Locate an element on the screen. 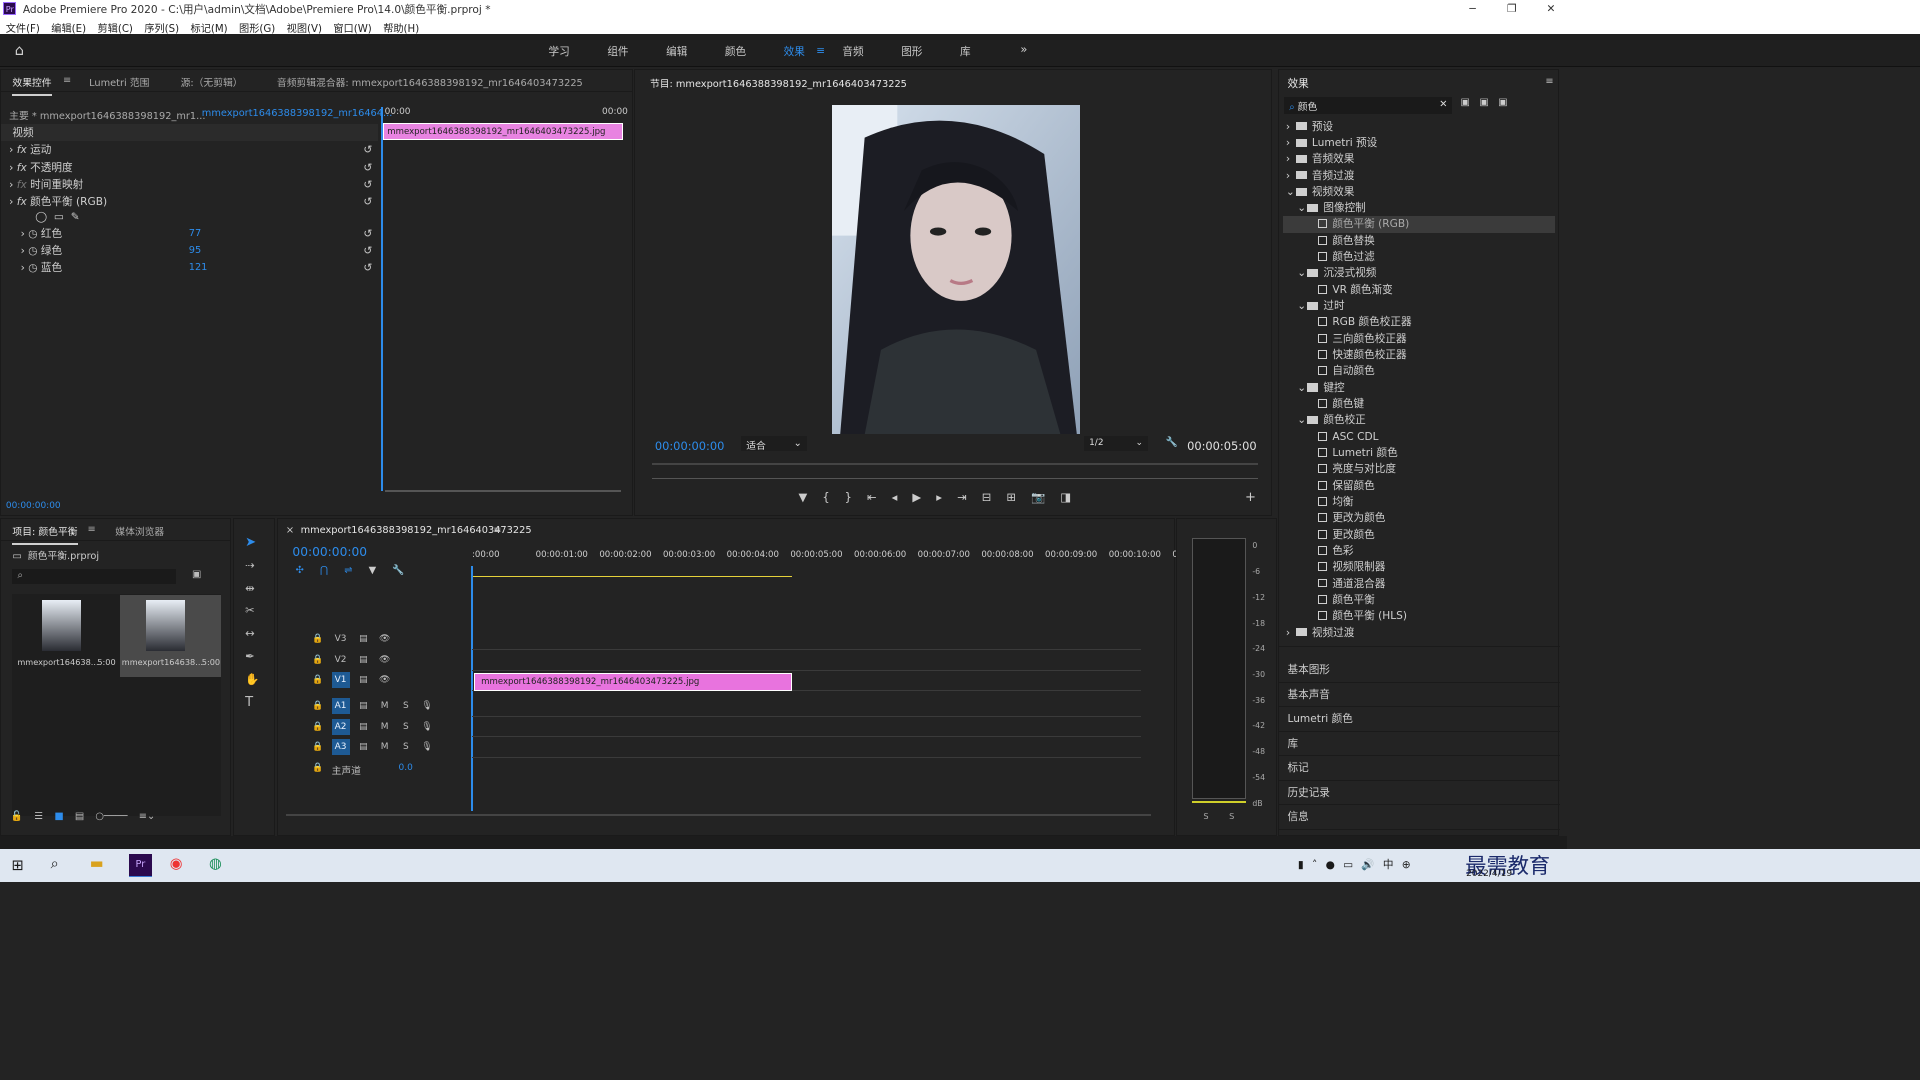  track-label: A1 is located at coordinates (340, 706).